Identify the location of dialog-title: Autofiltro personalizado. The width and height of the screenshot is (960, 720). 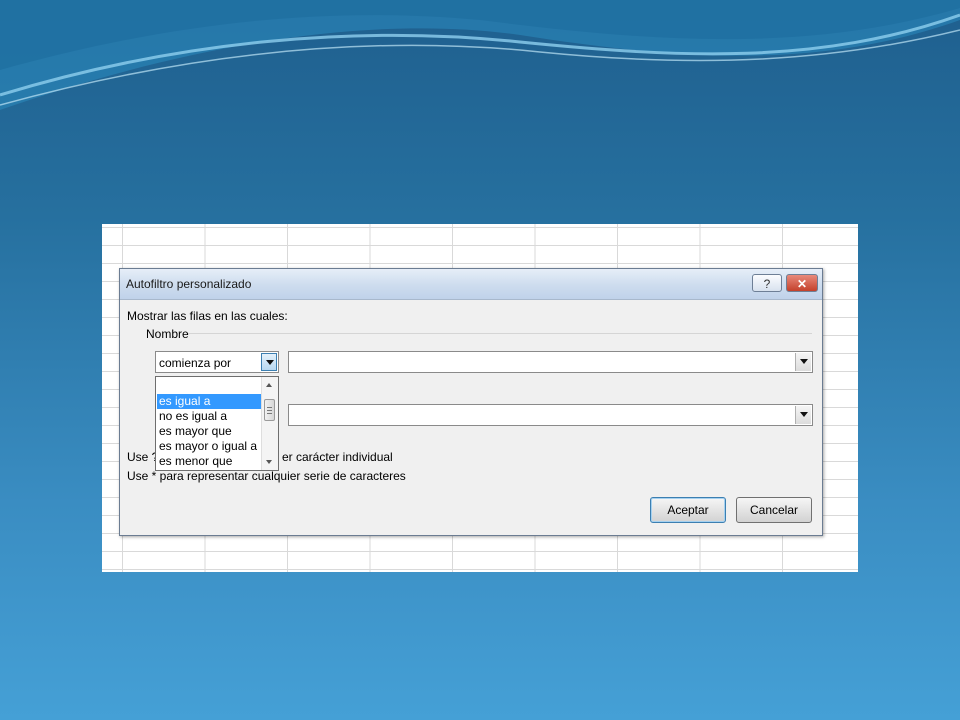
(189, 284).